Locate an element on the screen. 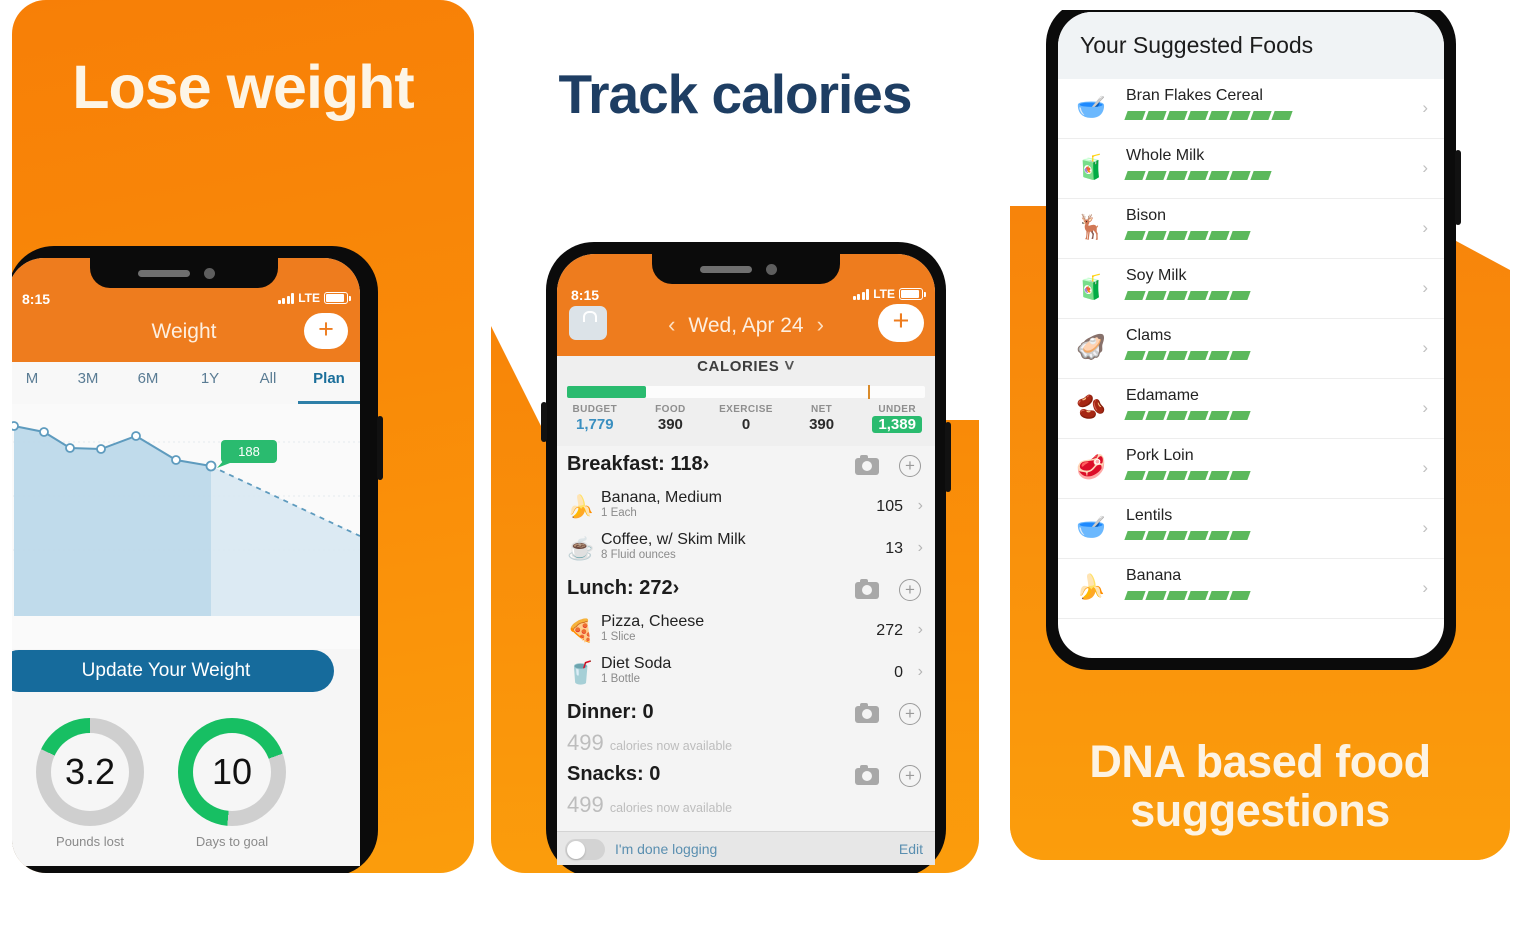  suggested-food-name: Clams is located at coordinates (1149, 335).